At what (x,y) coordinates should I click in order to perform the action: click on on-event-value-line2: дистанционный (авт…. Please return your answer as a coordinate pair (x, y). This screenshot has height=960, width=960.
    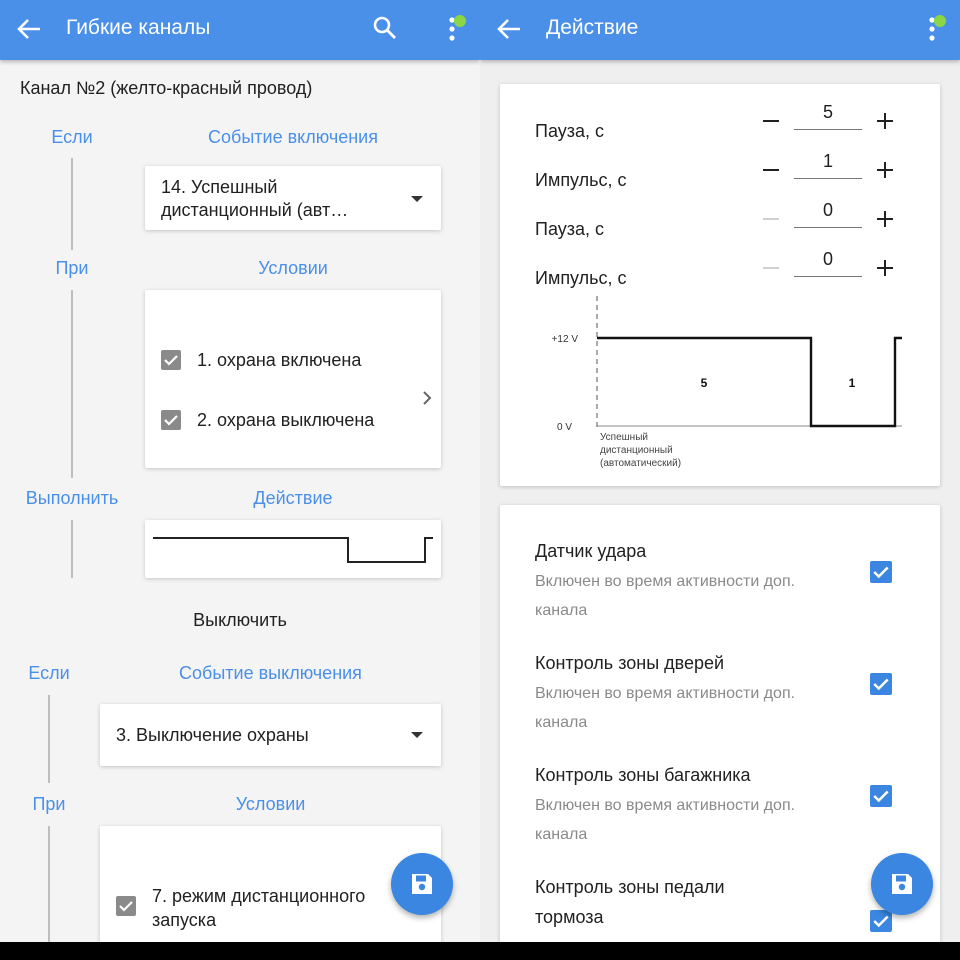
    Looking at the image, I should click on (255, 210).